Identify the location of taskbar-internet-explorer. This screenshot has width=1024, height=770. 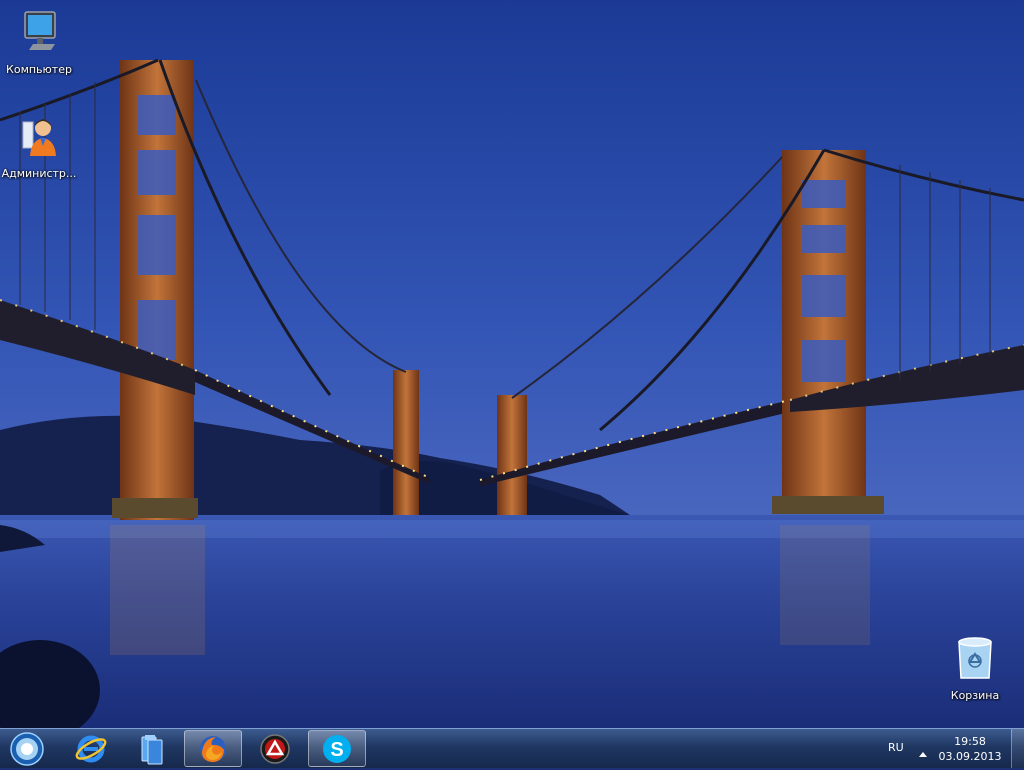
(91, 748).